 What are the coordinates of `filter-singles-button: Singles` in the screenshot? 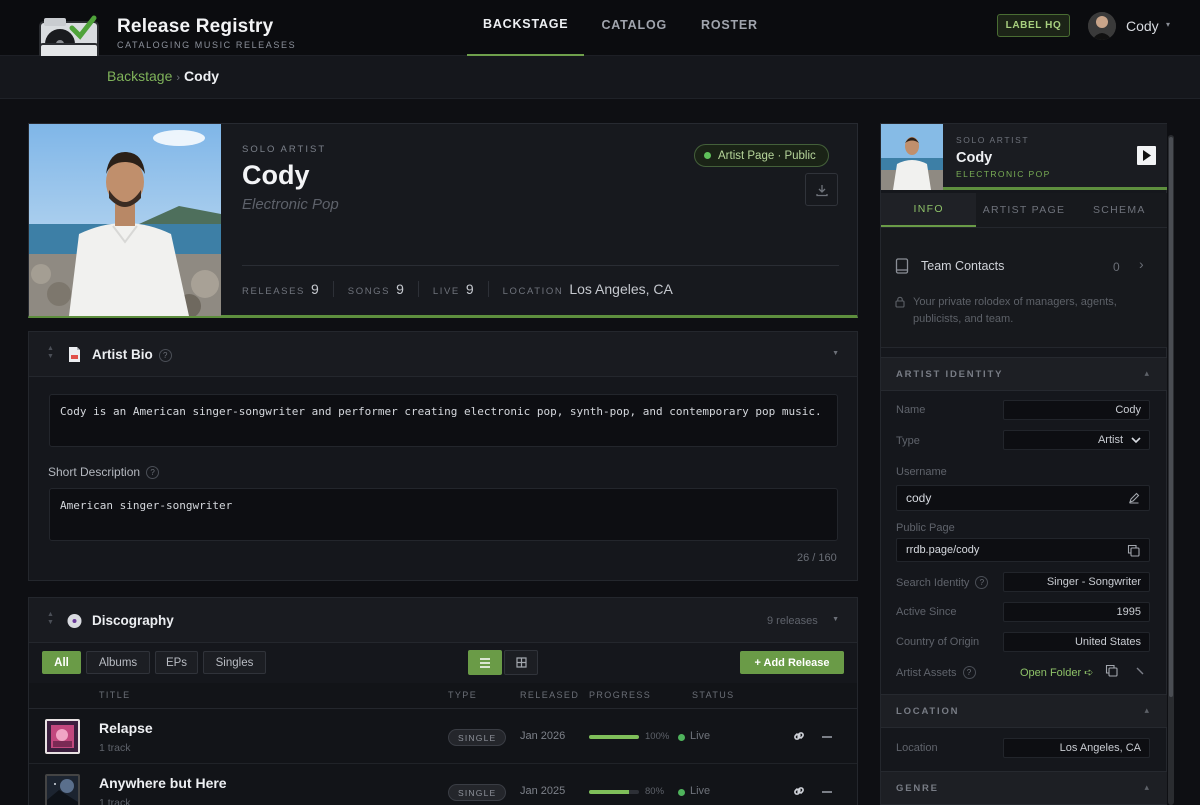 It's located at (234, 662).